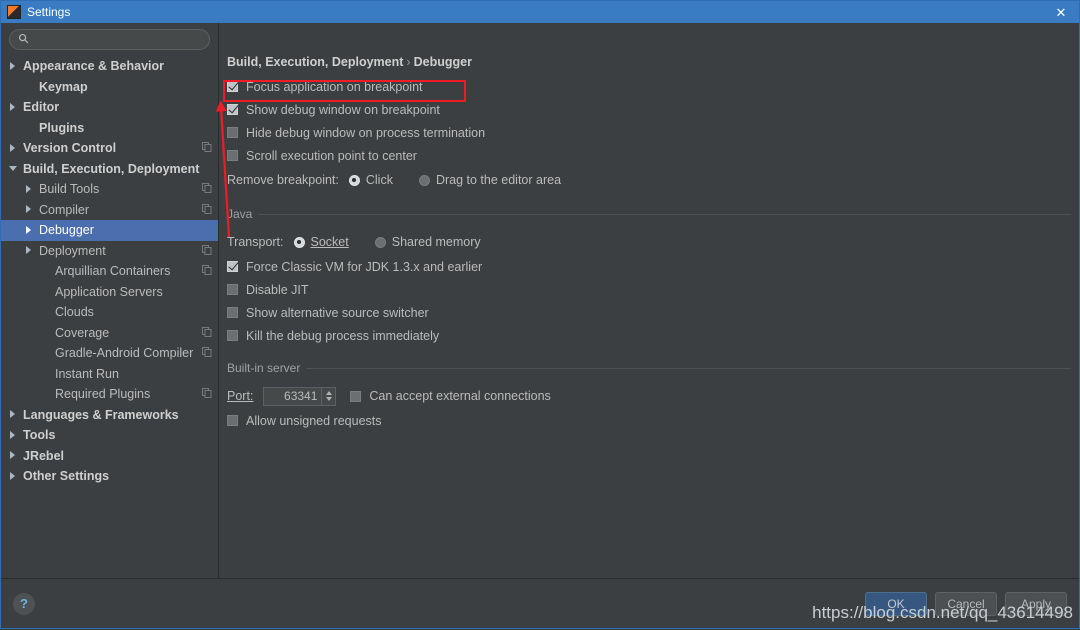 This screenshot has height=630, width=1080. What do you see at coordinates (321, 242) in the screenshot?
I see `transport-option-socket: Socket` at bounding box center [321, 242].